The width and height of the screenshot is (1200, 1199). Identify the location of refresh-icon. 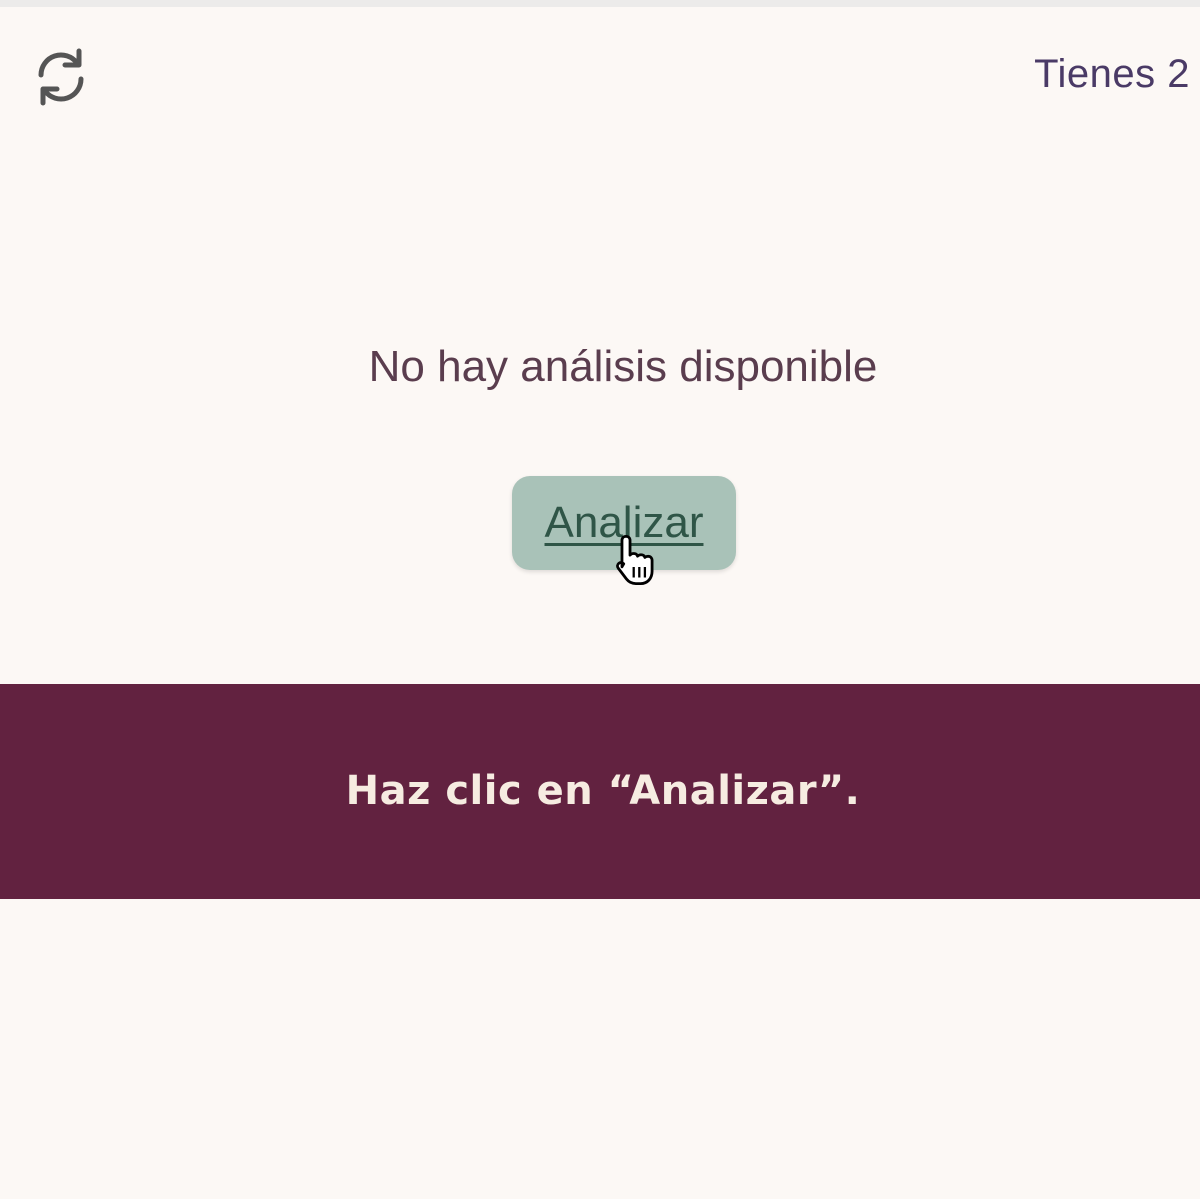
(61, 77).